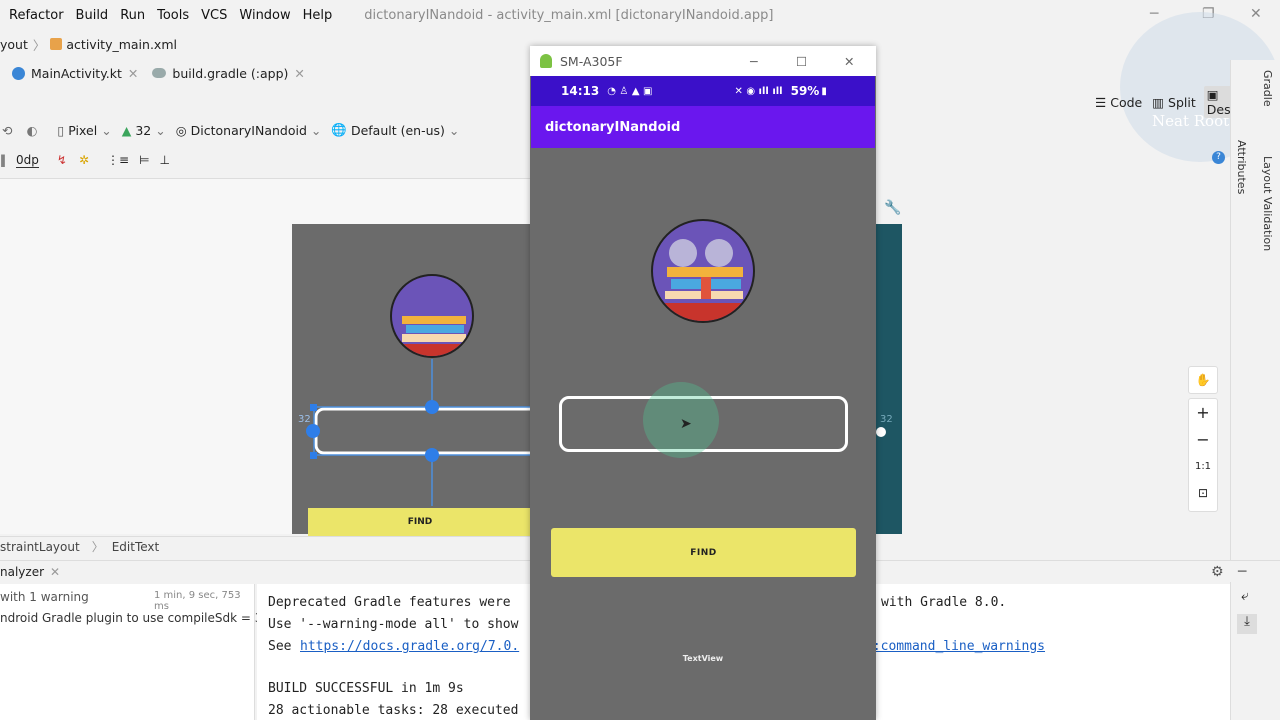 This screenshot has height=720, width=1280. I want to click on layout-preview-canvas: 32, so click(412, 379).